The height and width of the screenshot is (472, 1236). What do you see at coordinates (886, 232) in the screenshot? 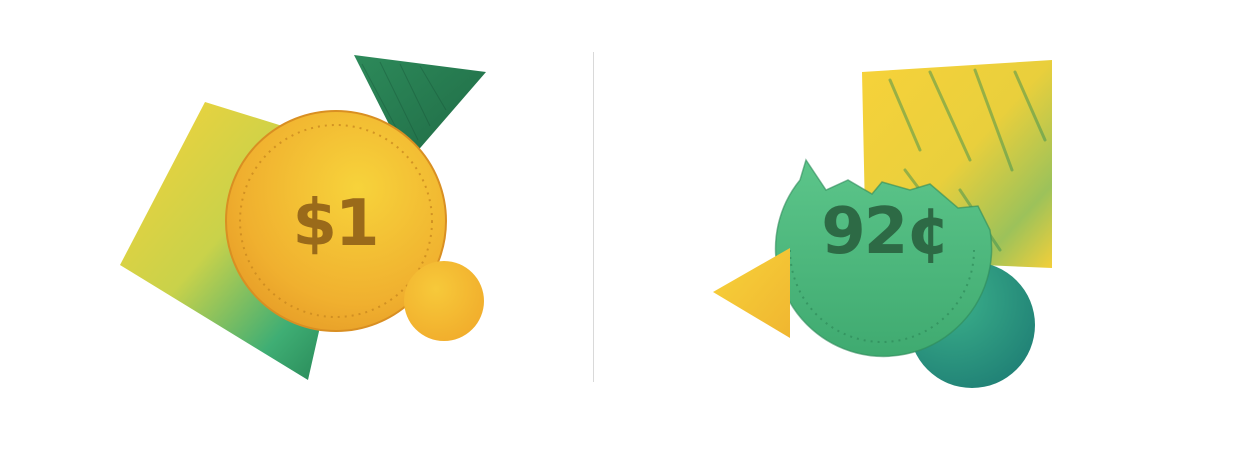
I see `cents-coin-label: 92¢` at bounding box center [886, 232].